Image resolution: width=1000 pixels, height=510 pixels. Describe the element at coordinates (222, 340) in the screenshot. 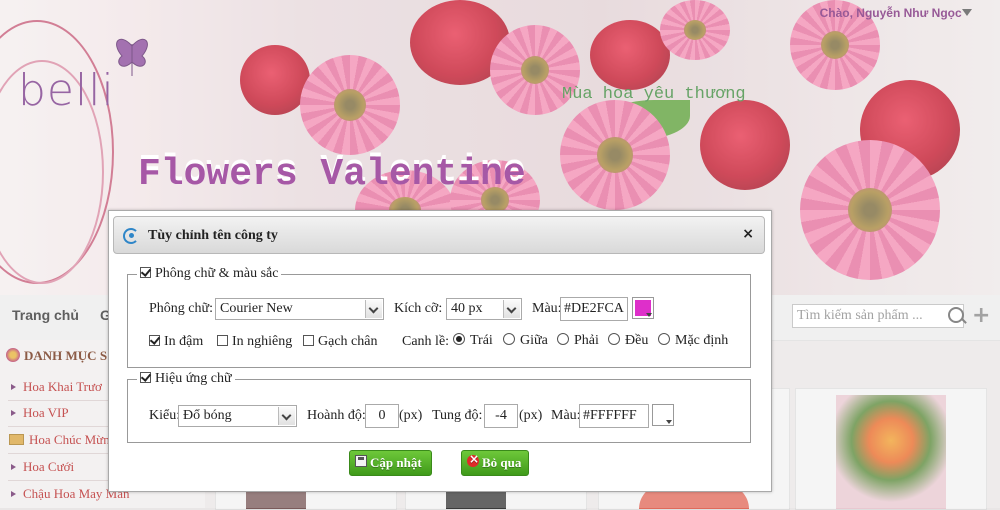

I see `italic-checkbox` at that location.